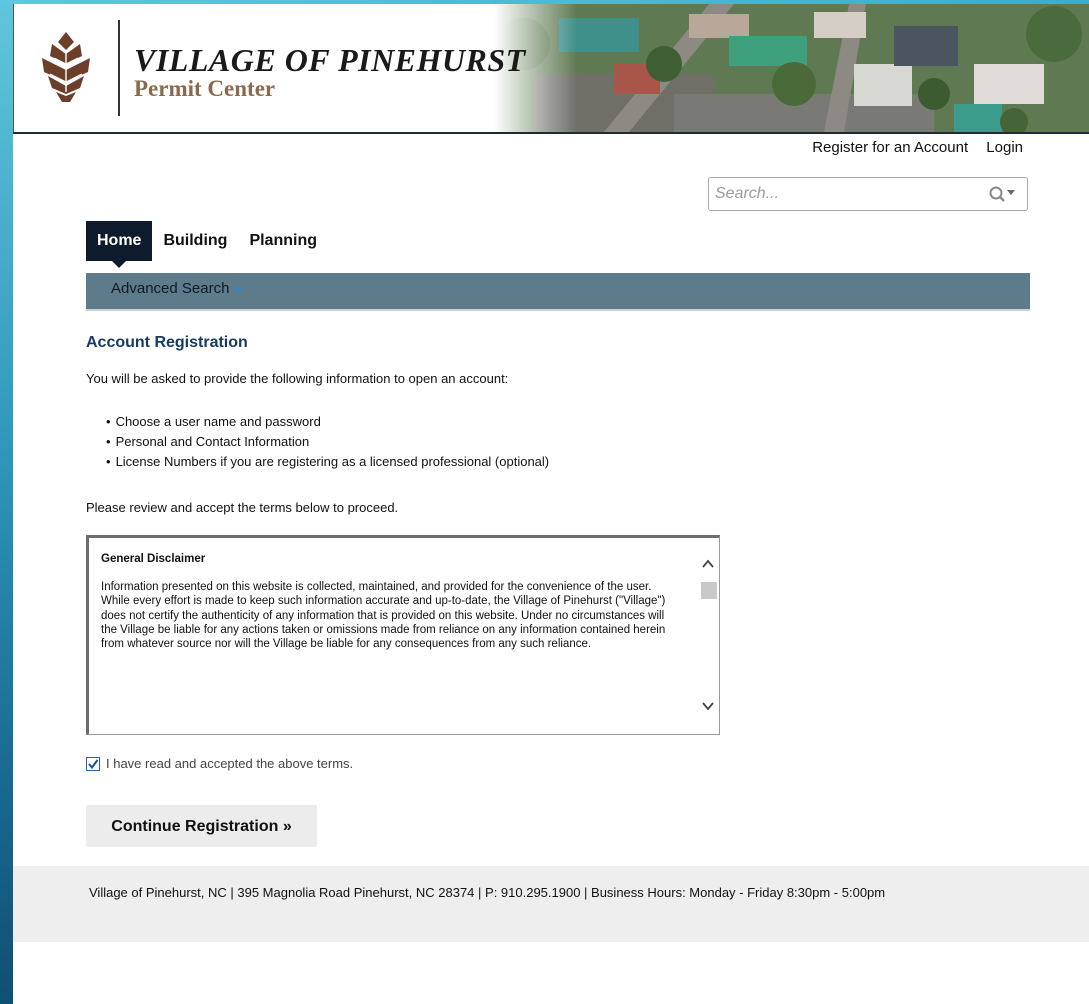  I want to click on main-nav: Home Building Planning, so click(207, 244).